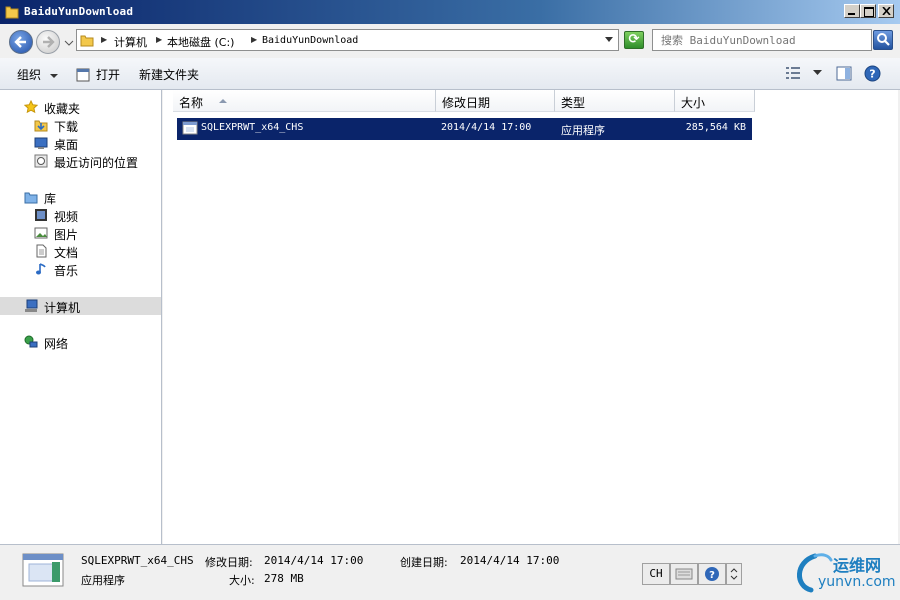  I want to click on close-button, so click(886, 11).